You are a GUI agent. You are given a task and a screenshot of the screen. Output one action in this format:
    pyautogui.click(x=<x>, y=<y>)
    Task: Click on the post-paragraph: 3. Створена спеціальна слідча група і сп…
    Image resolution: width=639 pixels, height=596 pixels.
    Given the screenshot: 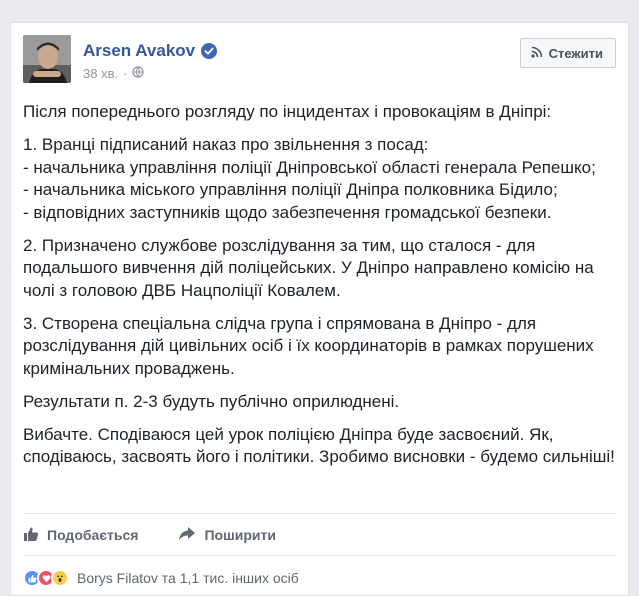 What is the action you would take?
    pyautogui.click(x=308, y=345)
    